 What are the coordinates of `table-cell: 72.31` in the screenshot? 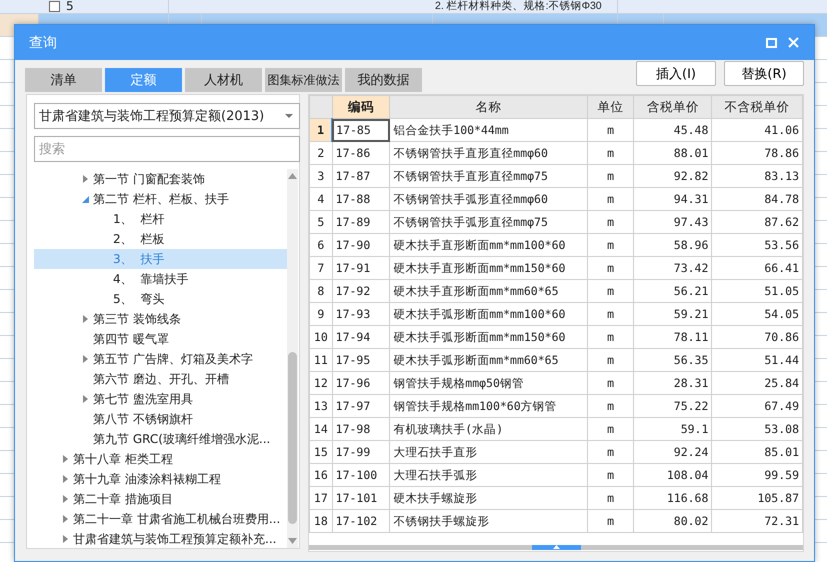 It's located at (757, 521).